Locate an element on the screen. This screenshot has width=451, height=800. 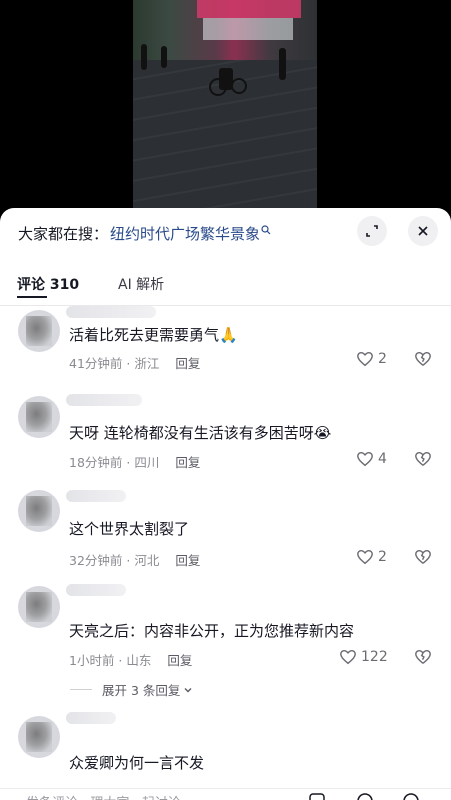
emoji-icon is located at coordinates (411, 796).